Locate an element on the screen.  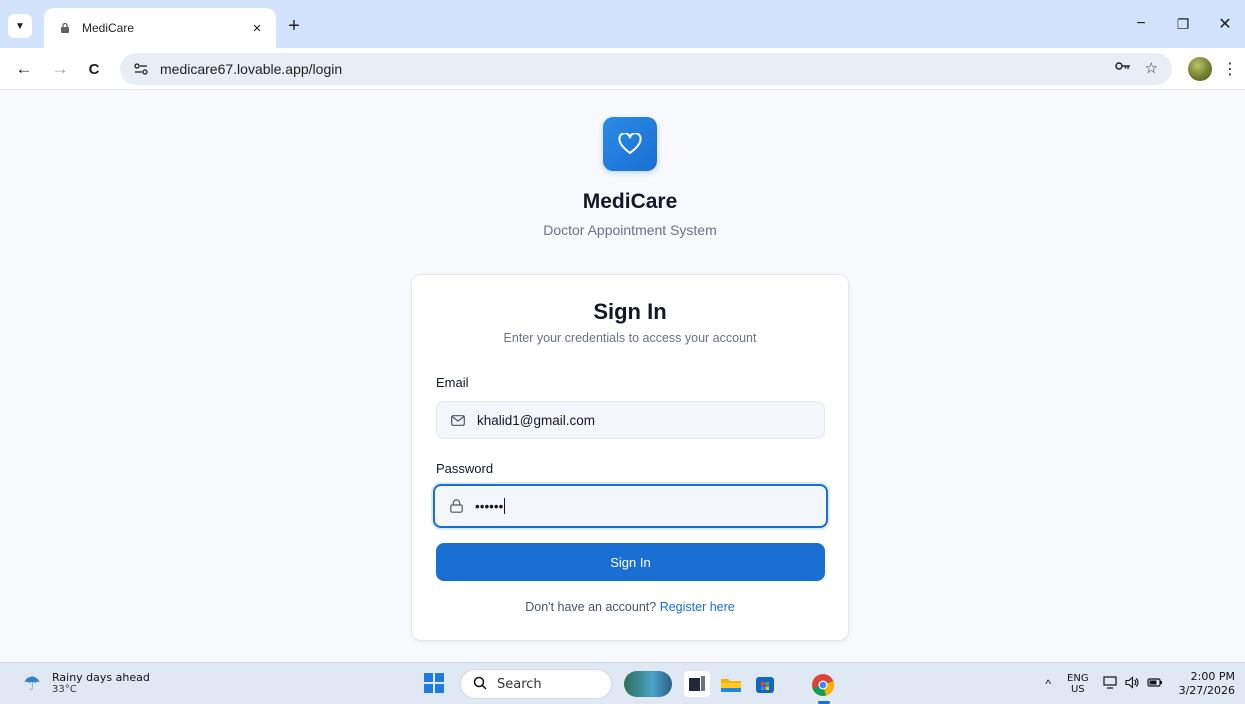
forward-button: → is located at coordinates (60, 69).